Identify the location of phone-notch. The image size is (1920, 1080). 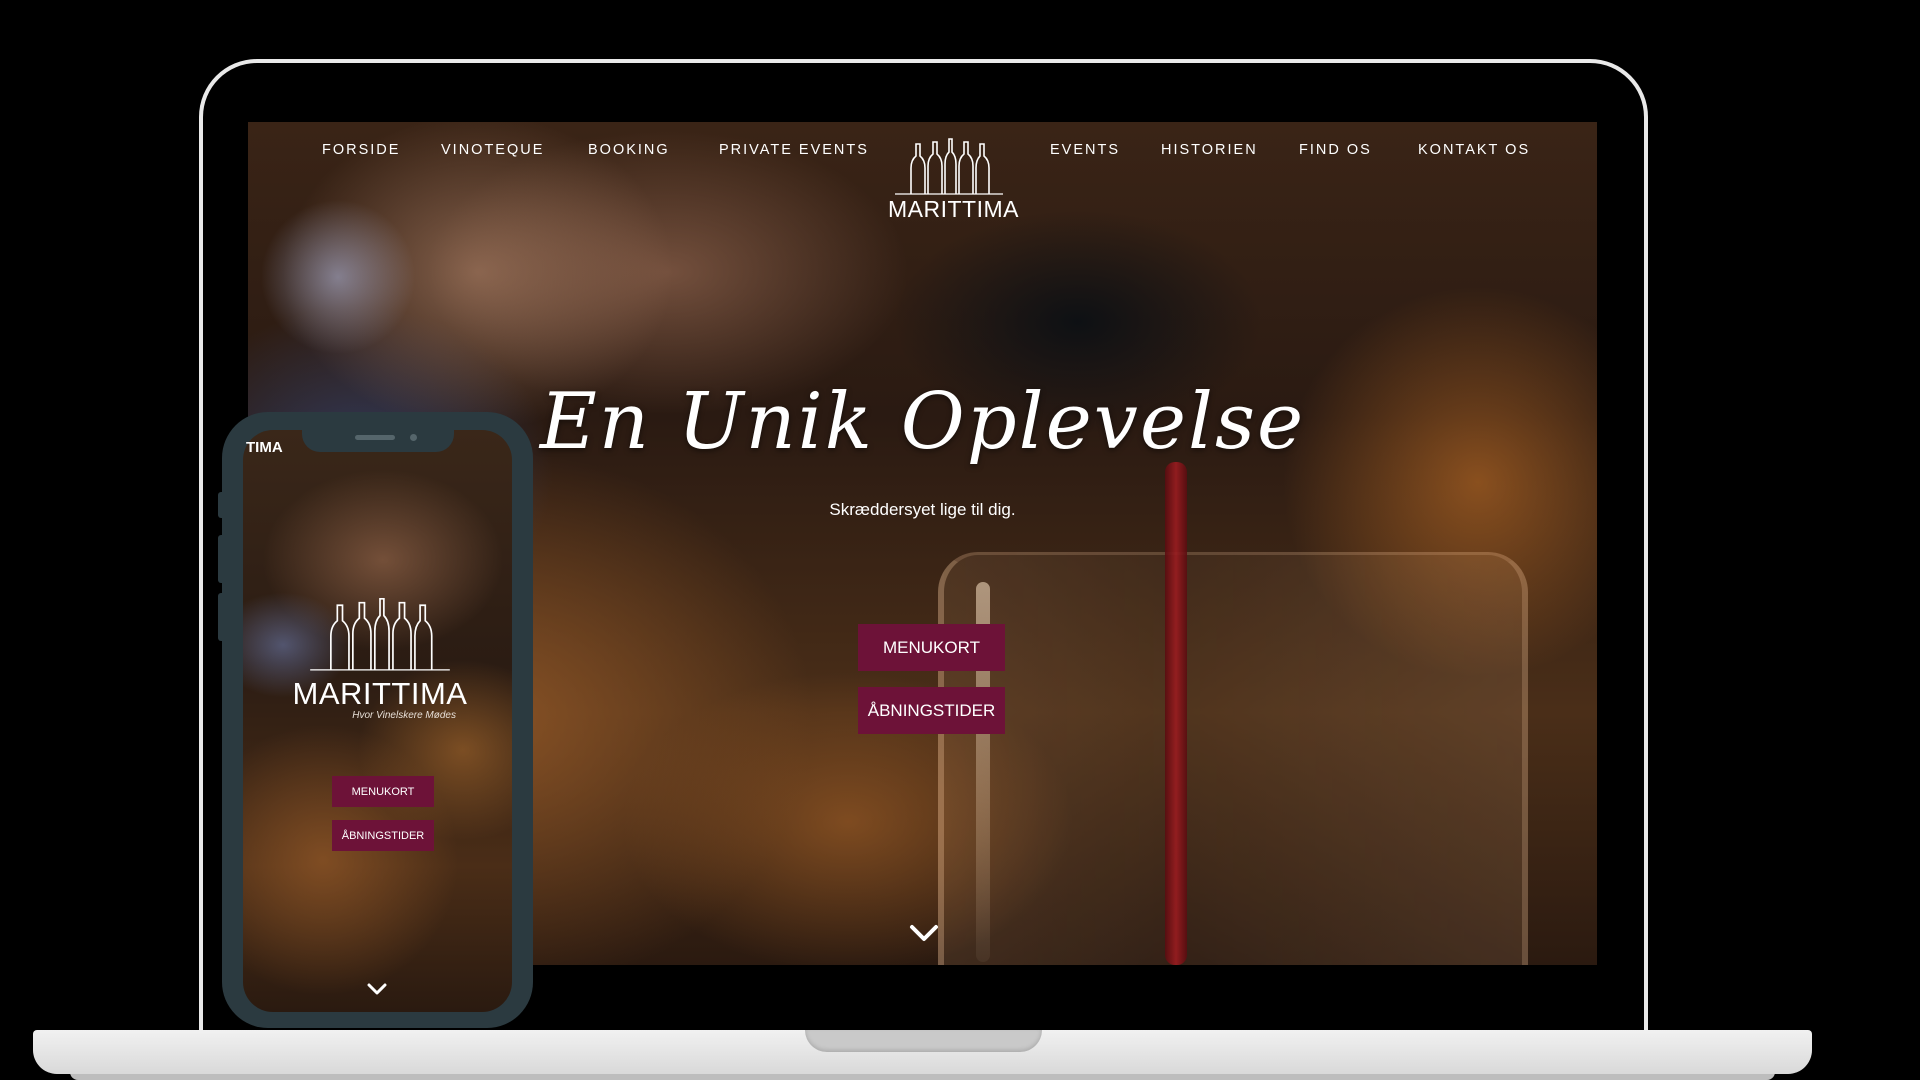
(378, 440).